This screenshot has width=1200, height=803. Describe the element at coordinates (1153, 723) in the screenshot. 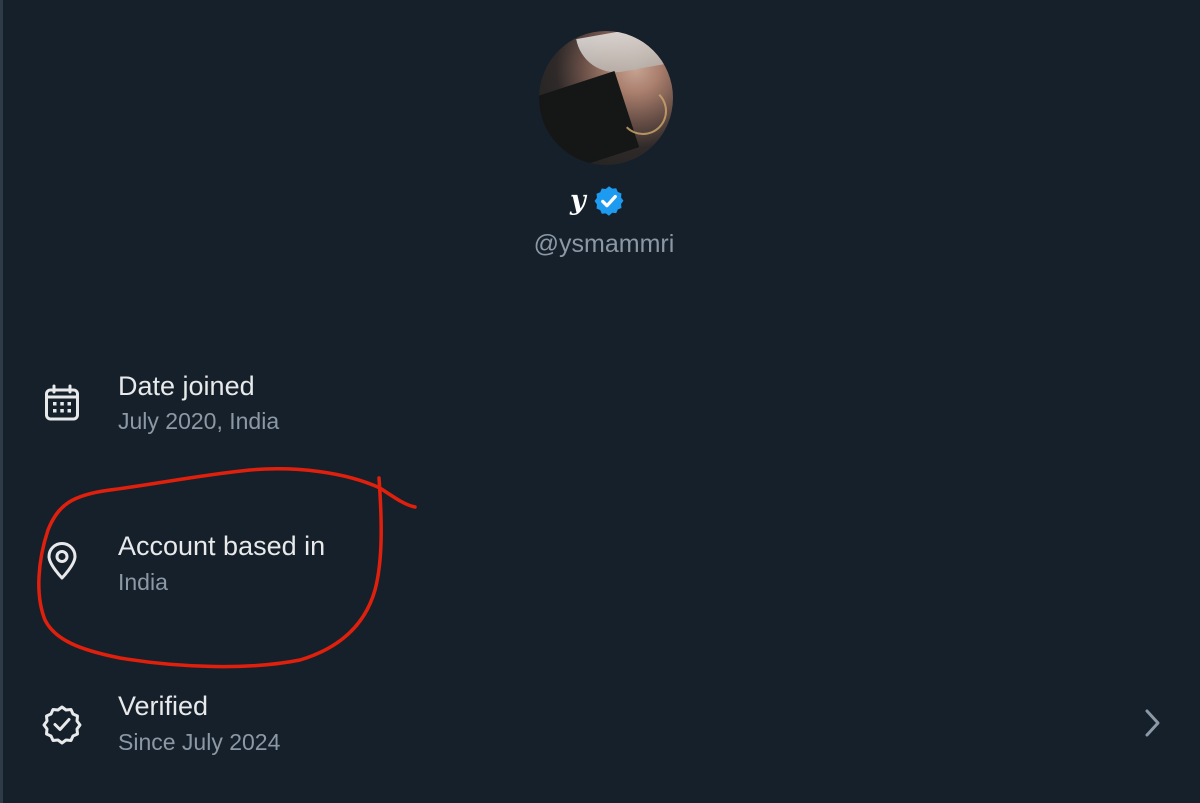

I see `chevron-right-icon` at that location.